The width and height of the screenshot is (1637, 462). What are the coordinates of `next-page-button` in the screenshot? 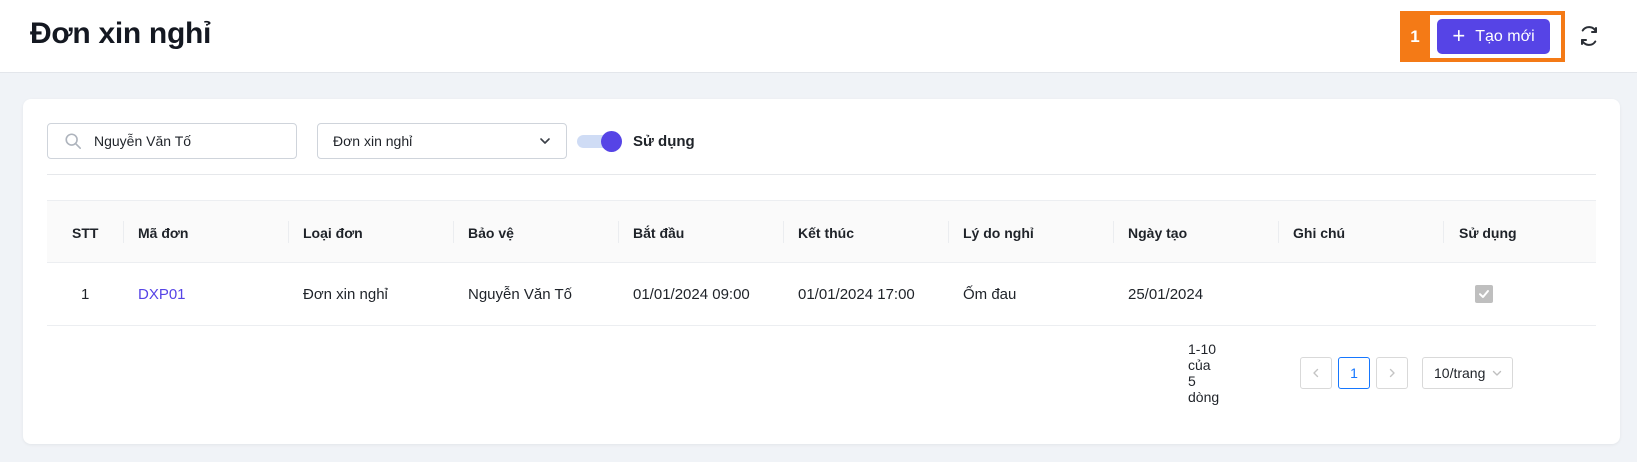 It's located at (1392, 373).